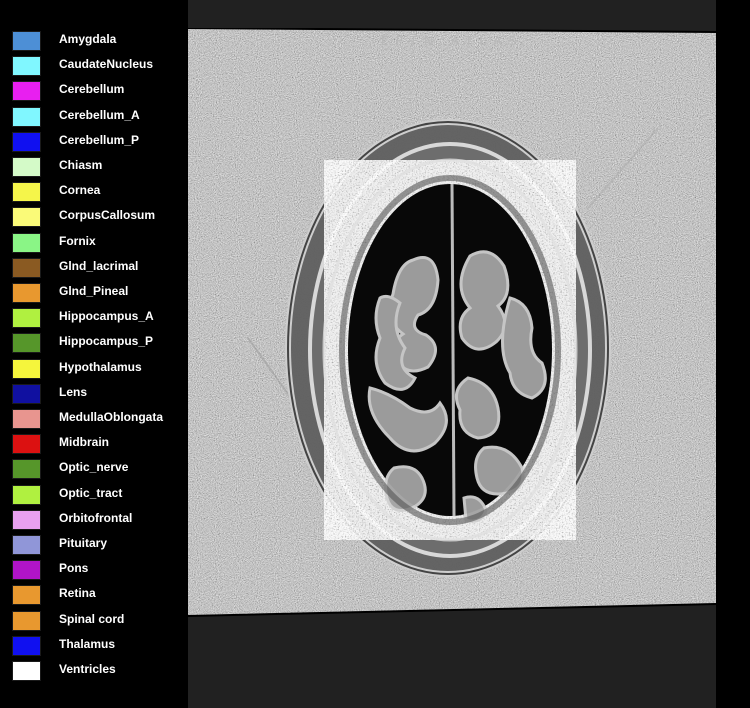 The height and width of the screenshot is (708, 750). I want to click on legend-label: Retina, so click(77, 593).